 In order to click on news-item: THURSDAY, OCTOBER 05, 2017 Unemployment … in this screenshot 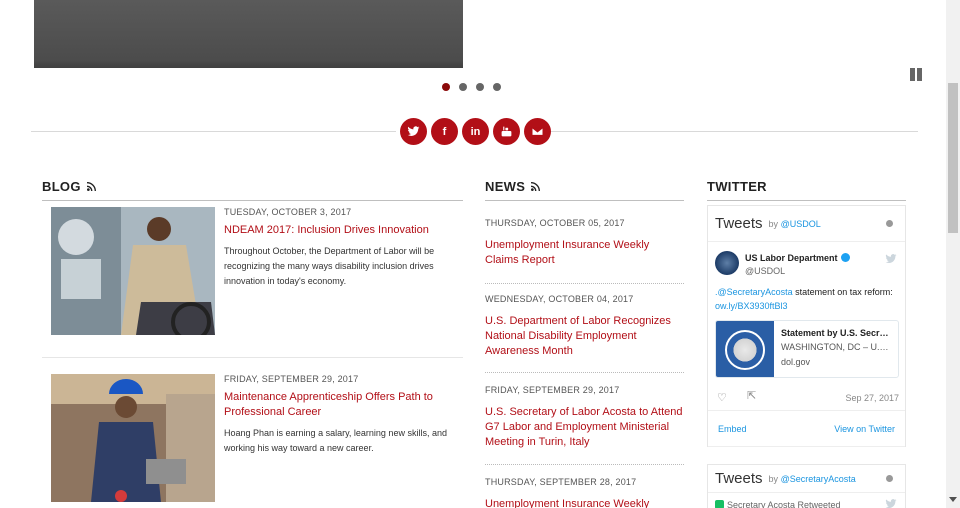, I will do `click(584, 251)`.